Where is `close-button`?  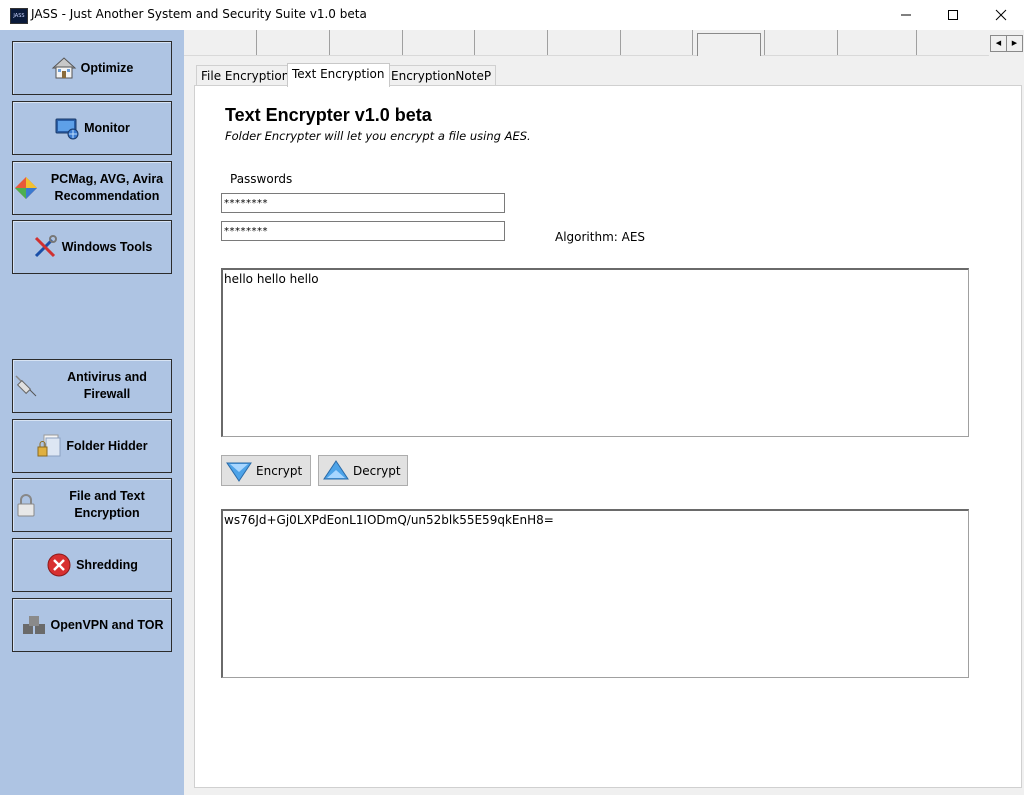
close-button is located at coordinates (1001, 15).